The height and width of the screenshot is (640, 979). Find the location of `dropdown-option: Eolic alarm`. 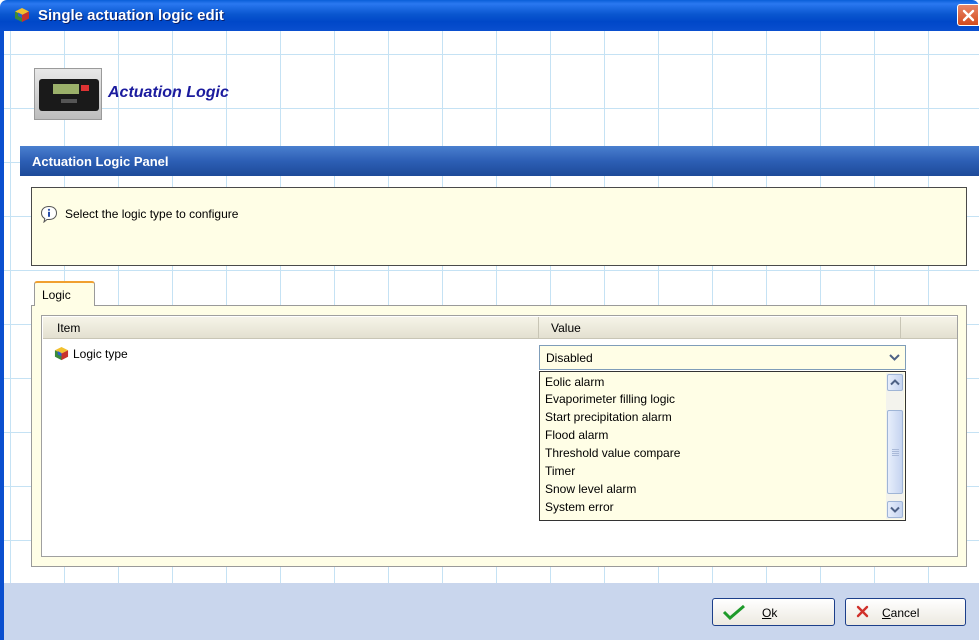

dropdown-option: Eolic alarm is located at coordinates (574, 382).